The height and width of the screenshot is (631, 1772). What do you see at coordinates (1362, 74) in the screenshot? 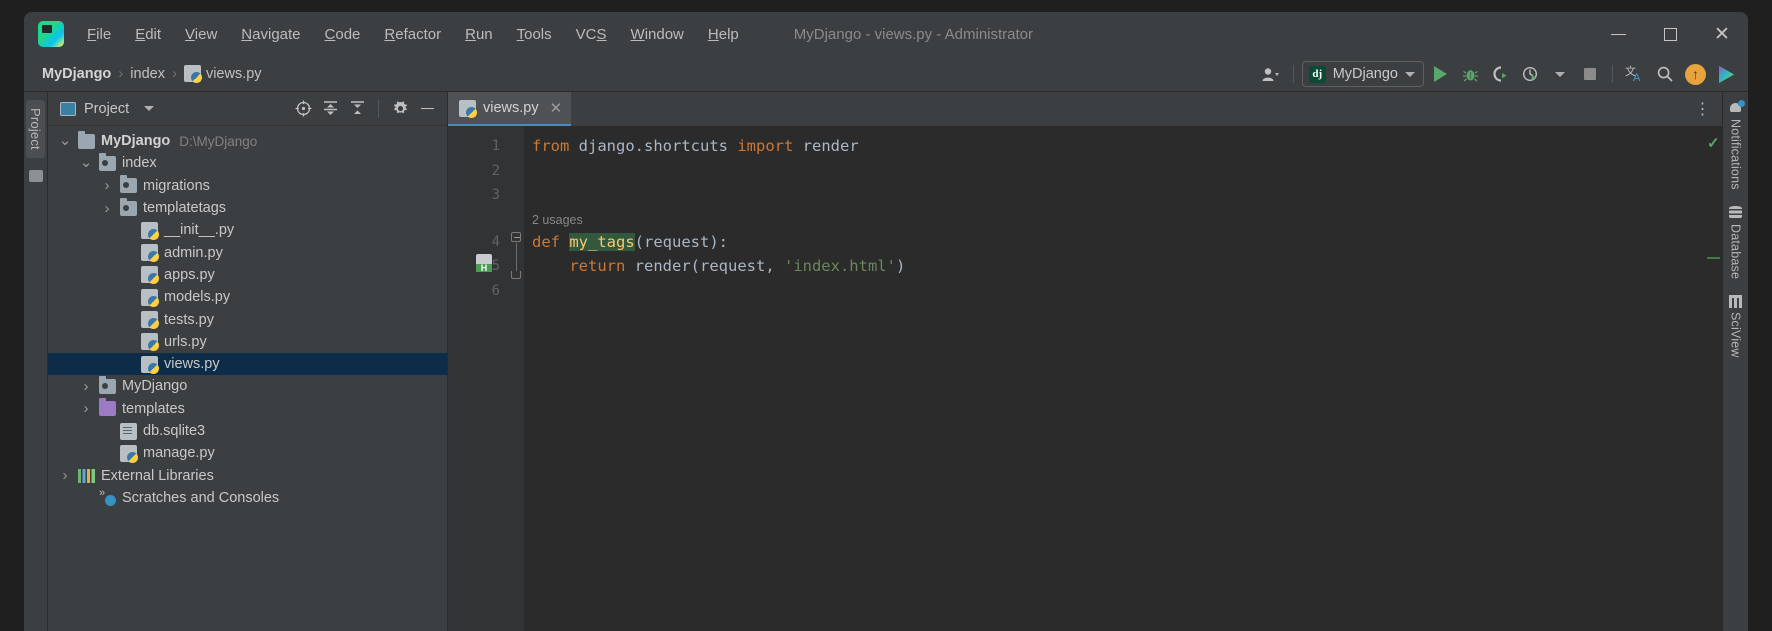
I see `run-configuration-selector: dj MyDjango` at bounding box center [1362, 74].